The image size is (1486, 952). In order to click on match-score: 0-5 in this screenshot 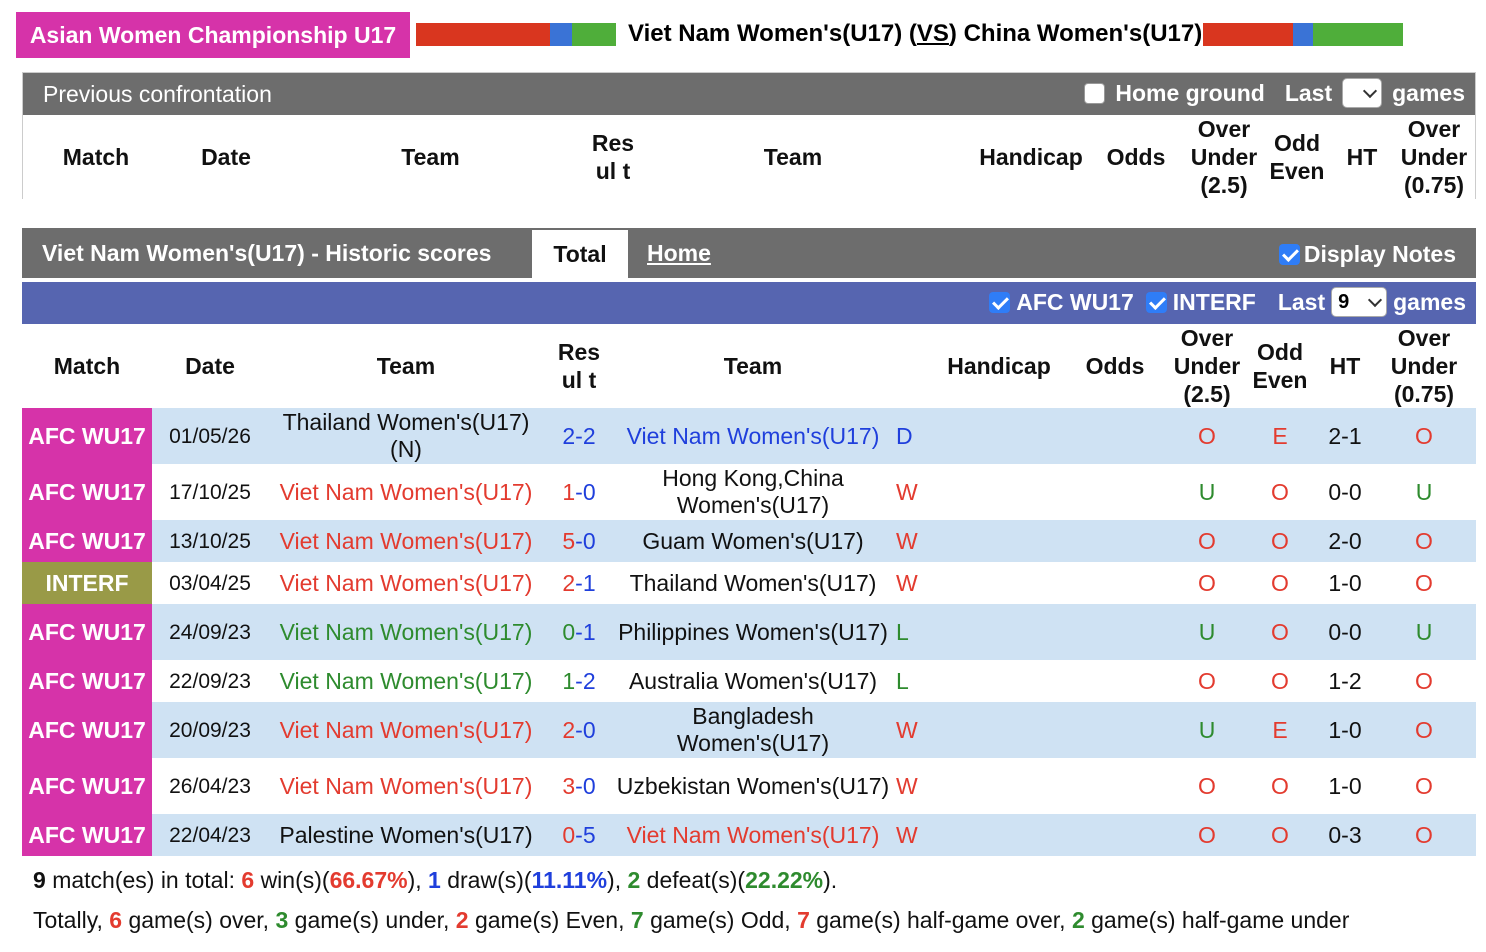, I will do `click(579, 835)`.